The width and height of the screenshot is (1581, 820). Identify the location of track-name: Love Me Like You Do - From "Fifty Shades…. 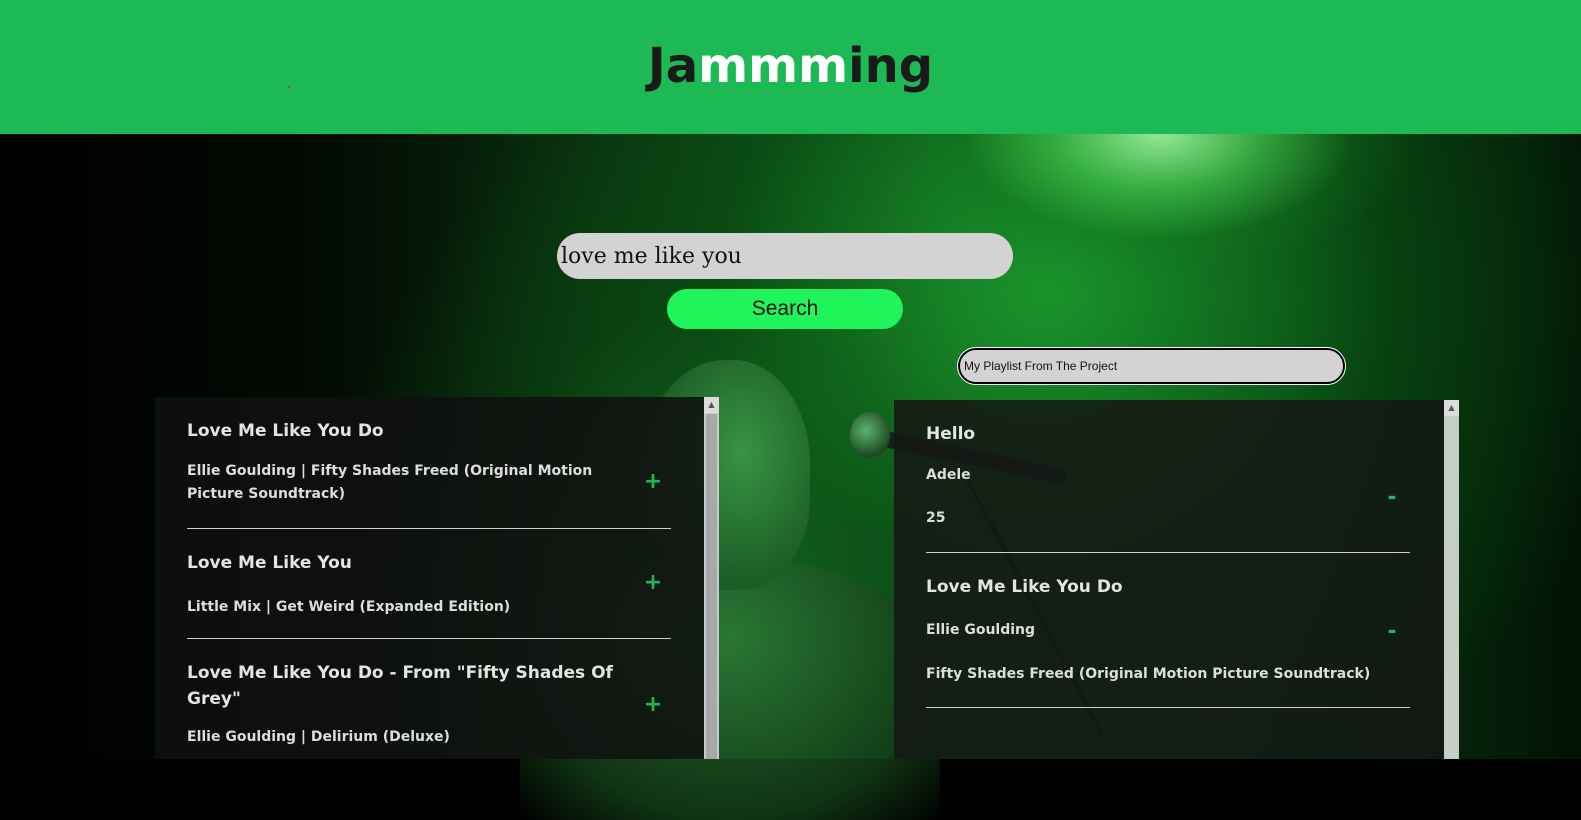
(400, 686).